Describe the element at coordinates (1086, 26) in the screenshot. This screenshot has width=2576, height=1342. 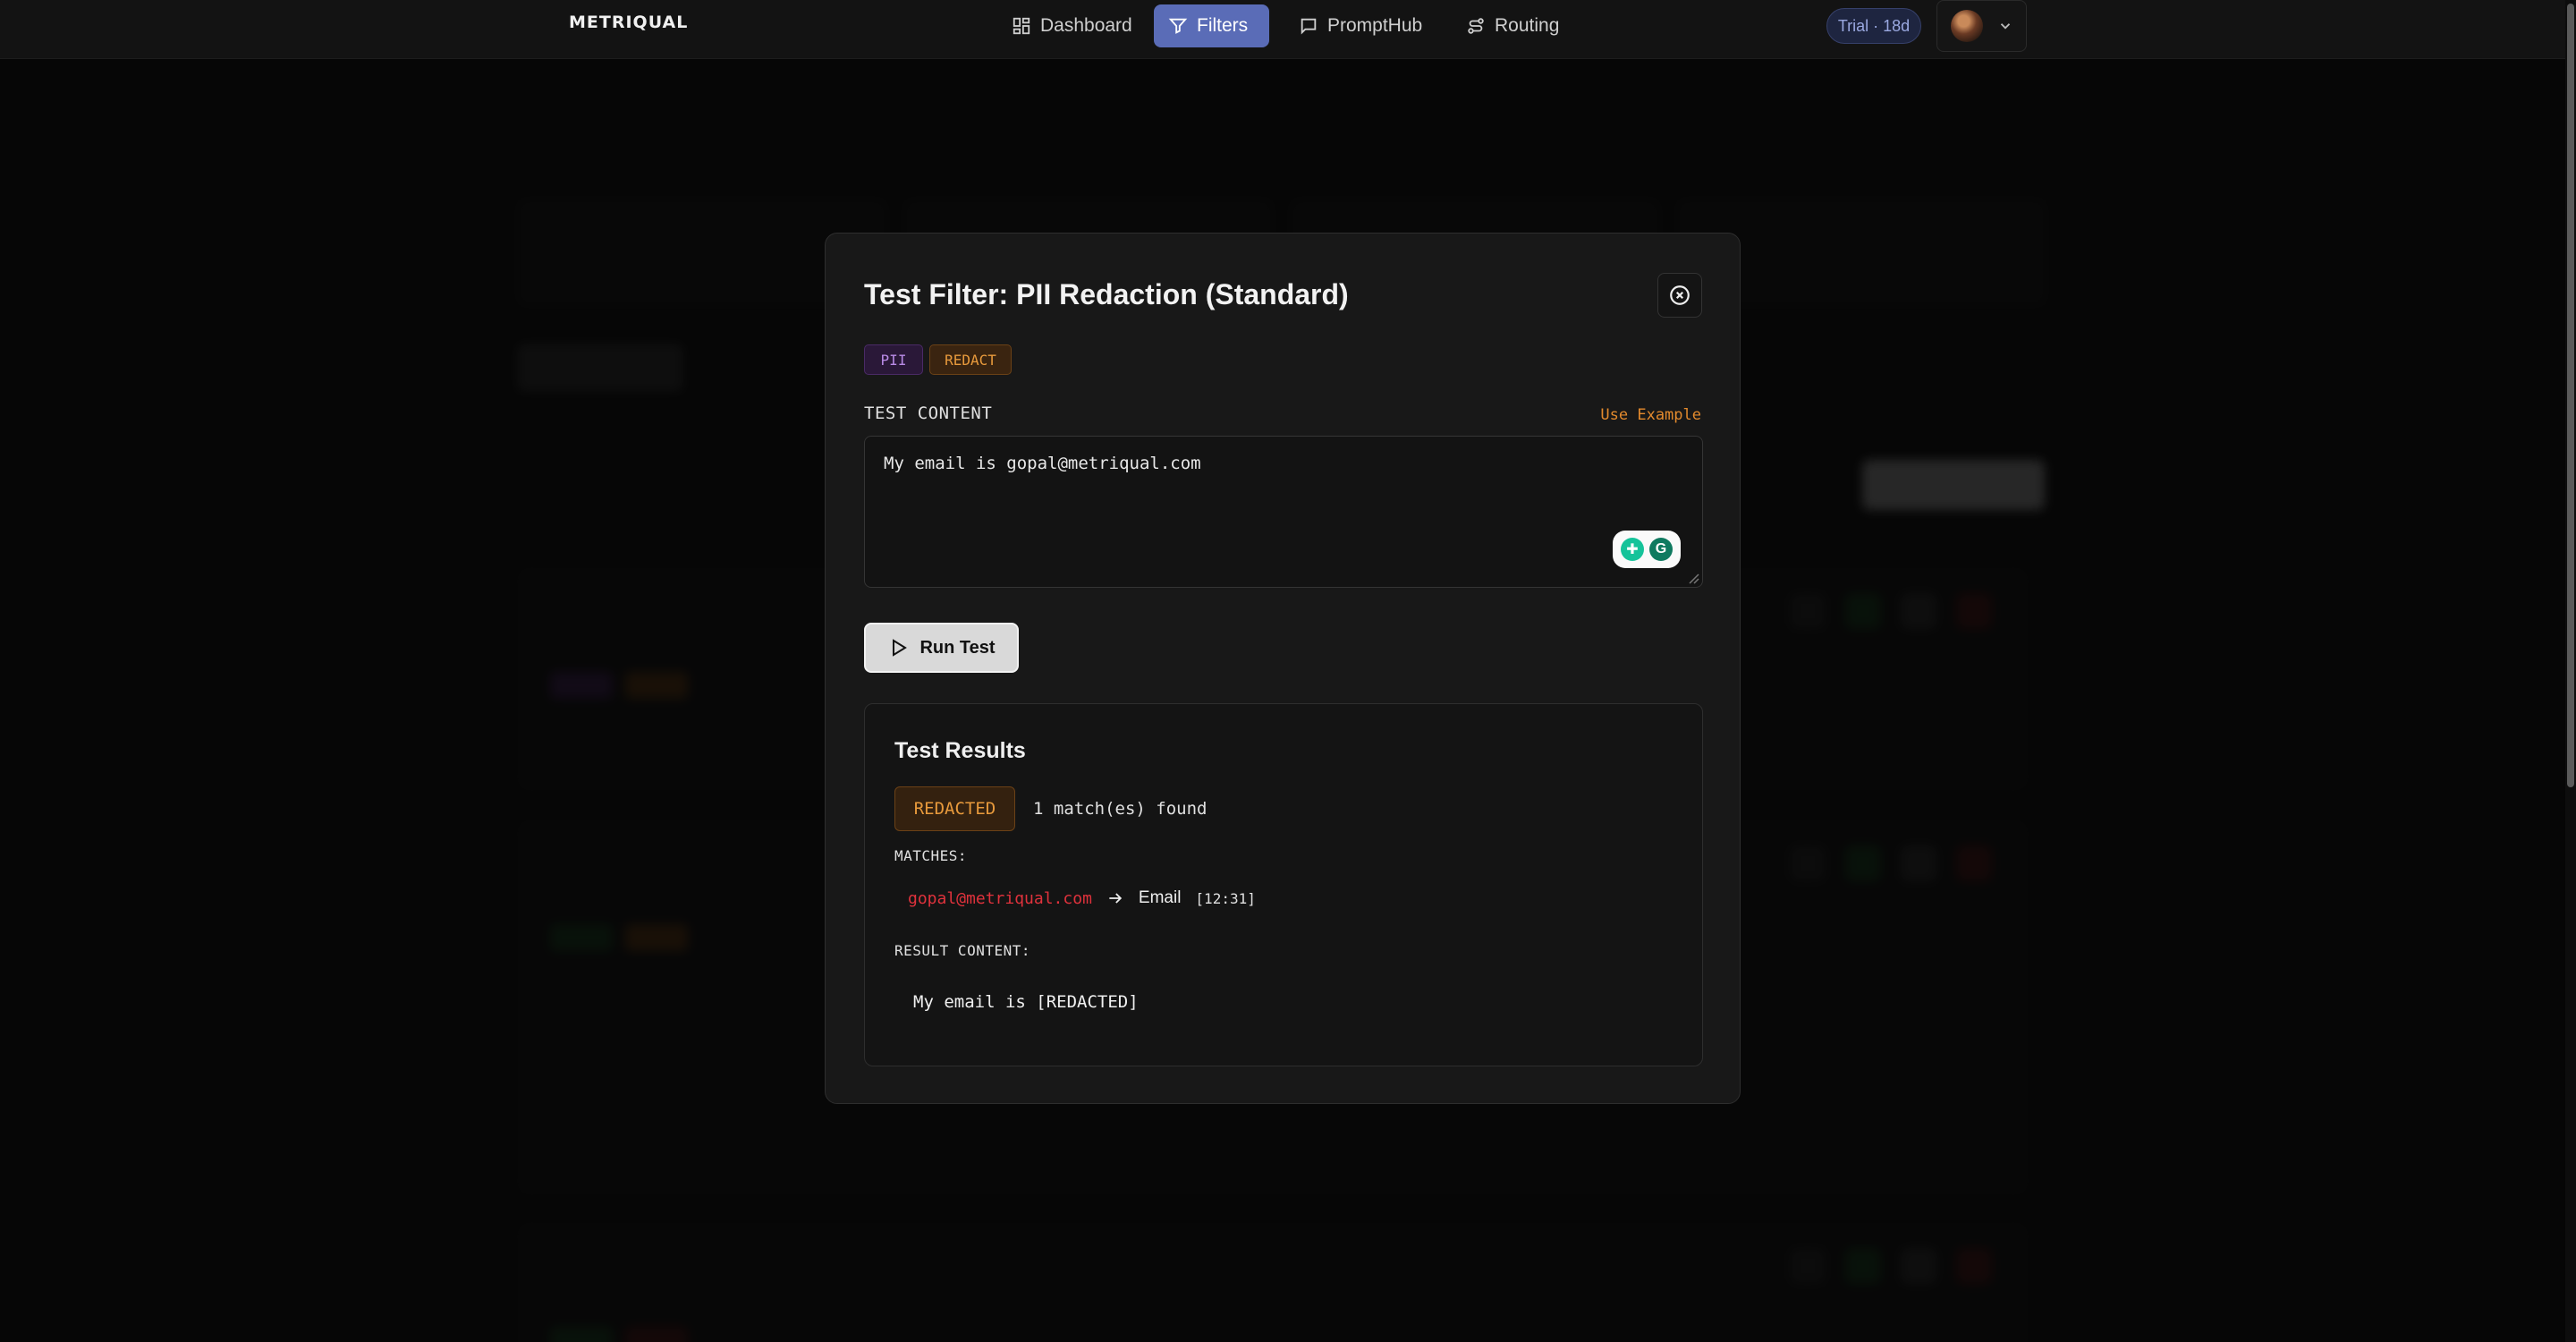
I see `nav-tab-label: Dashboard` at that location.